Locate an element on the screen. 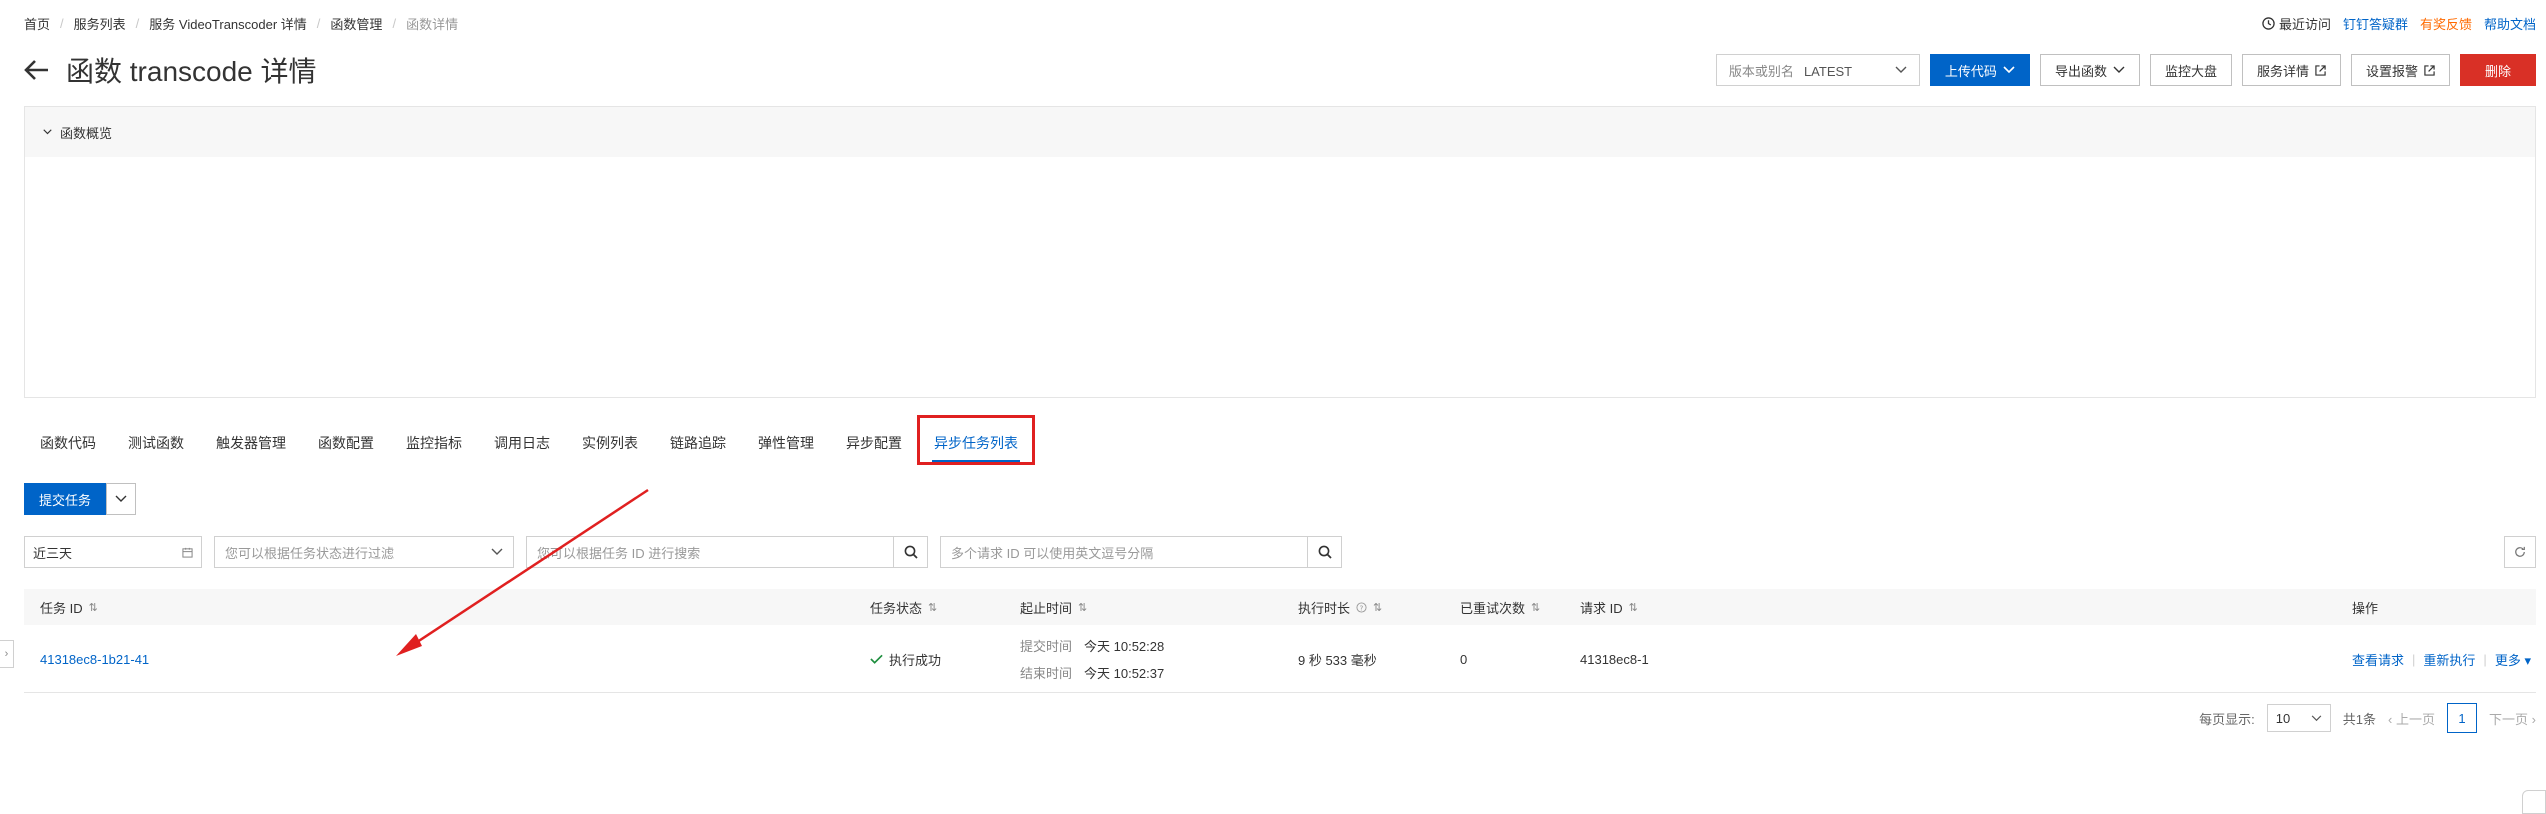 This screenshot has height=814, width=2546. date-range-value: 近三天 is located at coordinates (53, 553).